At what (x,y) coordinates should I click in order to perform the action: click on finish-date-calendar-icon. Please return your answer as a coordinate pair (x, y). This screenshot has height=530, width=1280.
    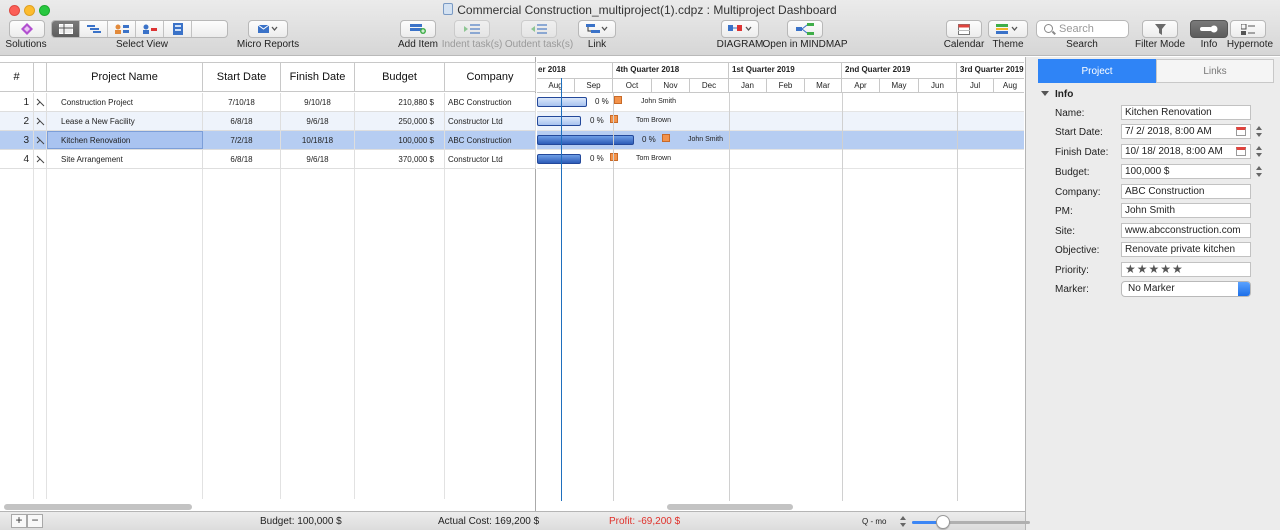
    Looking at the image, I should click on (1241, 151).